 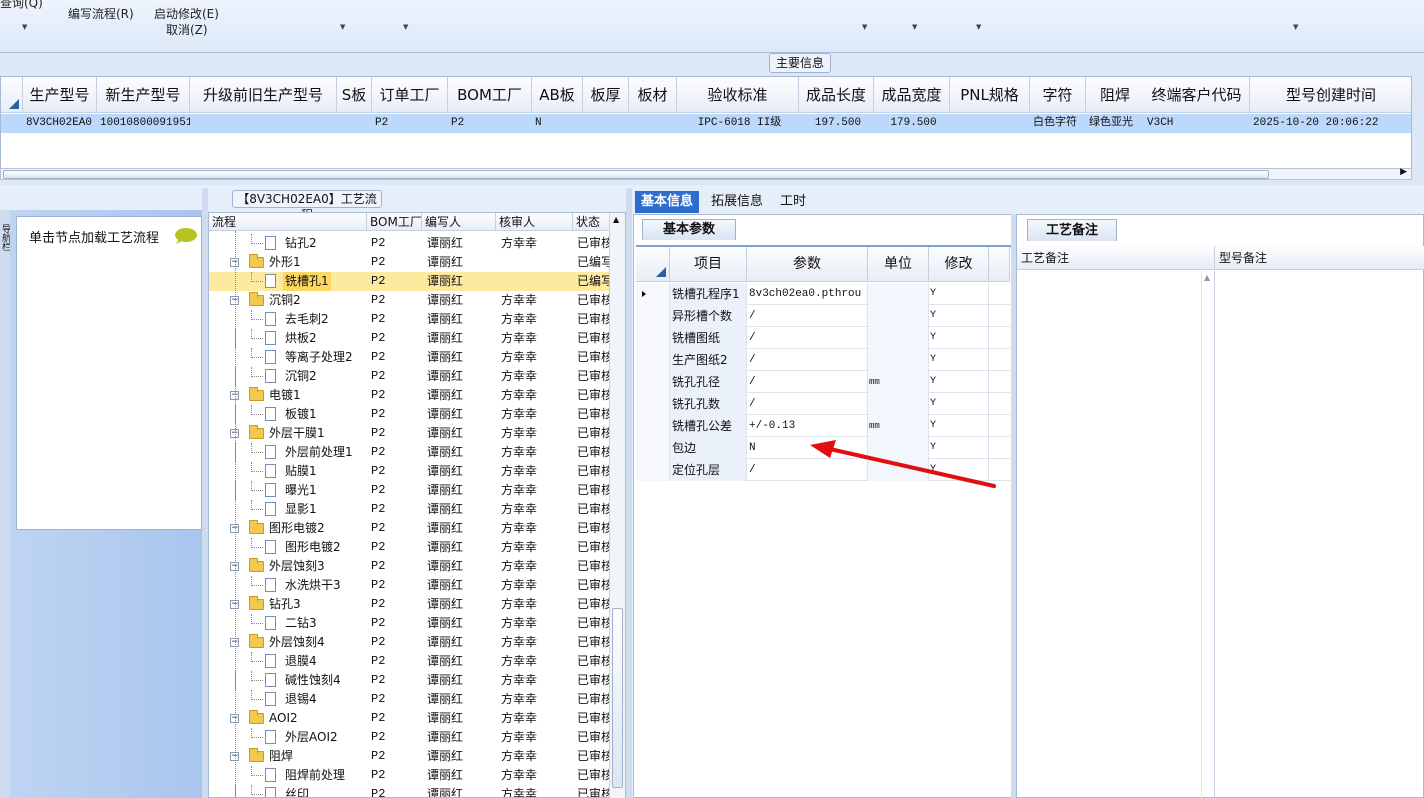 What do you see at coordinates (409, 699) in the screenshot?
I see `tree-row: 退锡4 P2 谭丽红 方幸幸 已审核` at bounding box center [409, 699].